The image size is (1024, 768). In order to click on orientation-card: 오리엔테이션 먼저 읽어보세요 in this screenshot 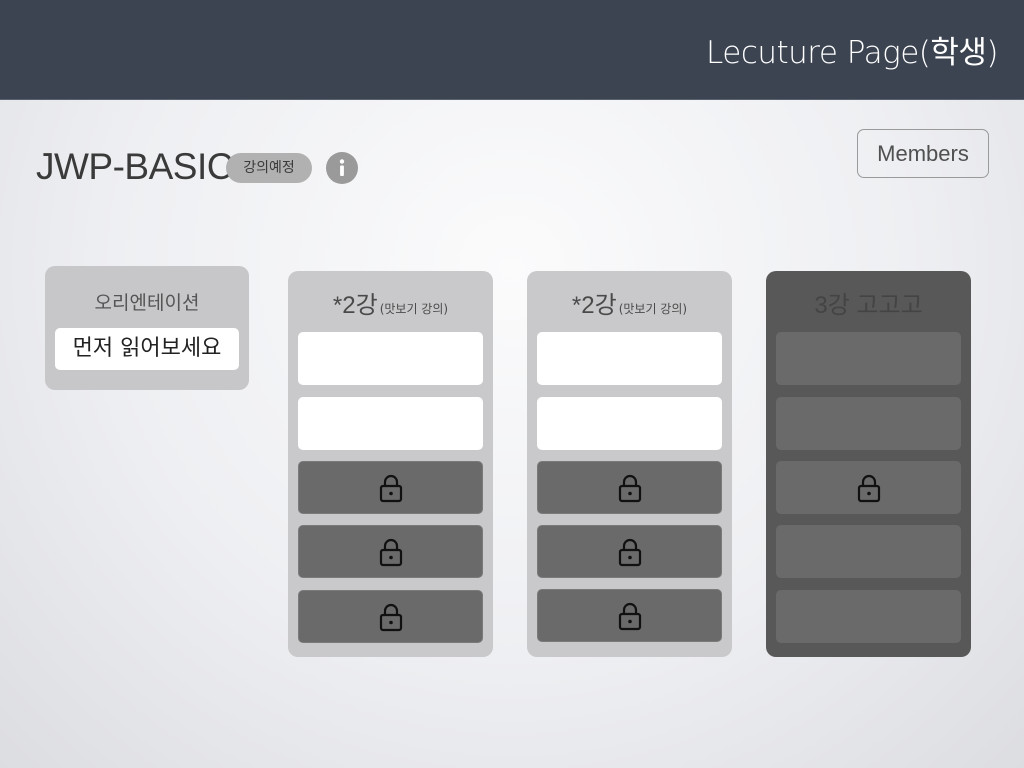, I will do `click(147, 328)`.